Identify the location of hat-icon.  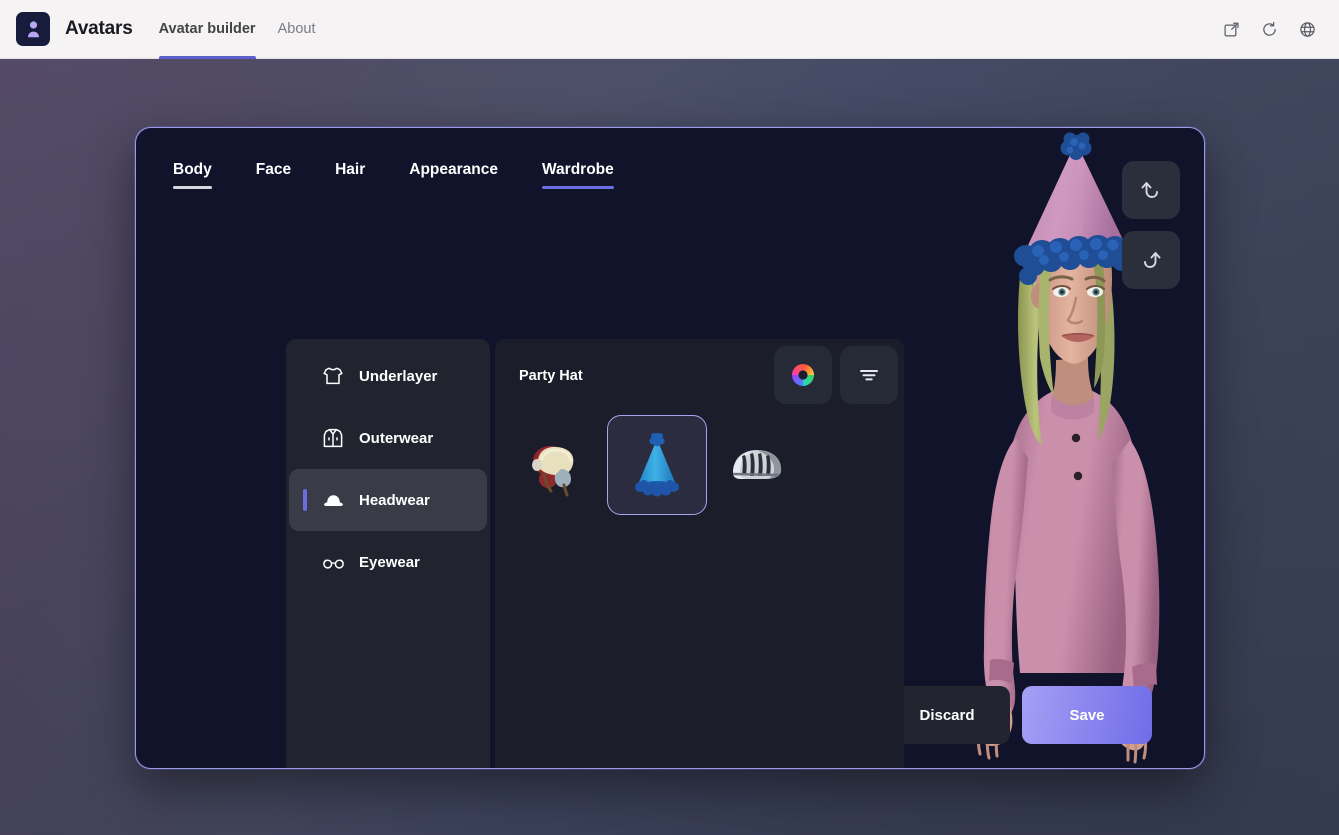
(333, 500).